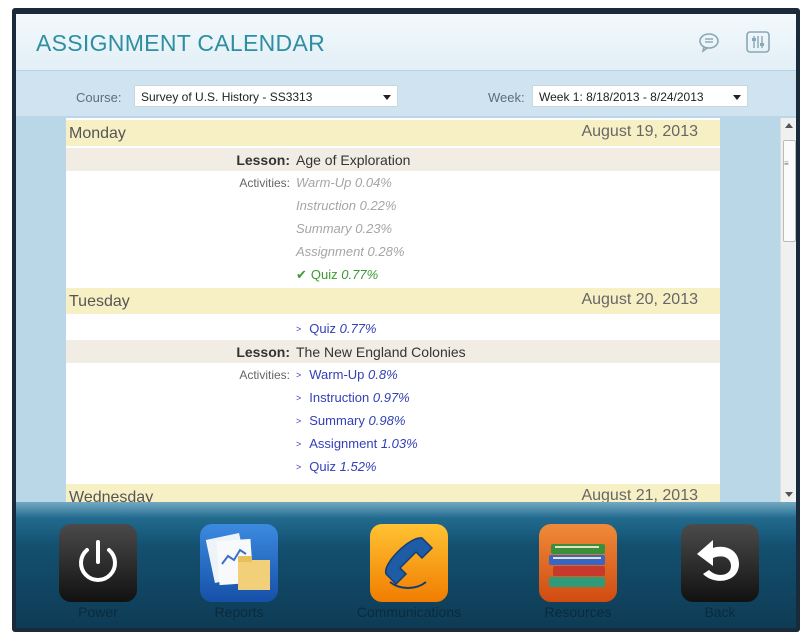 Image resolution: width=802 pixels, height=635 pixels. What do you see at coordinates (578, 612) in the screenshot?
I see `dock-label: Resources` at bounding box center [578, 612].